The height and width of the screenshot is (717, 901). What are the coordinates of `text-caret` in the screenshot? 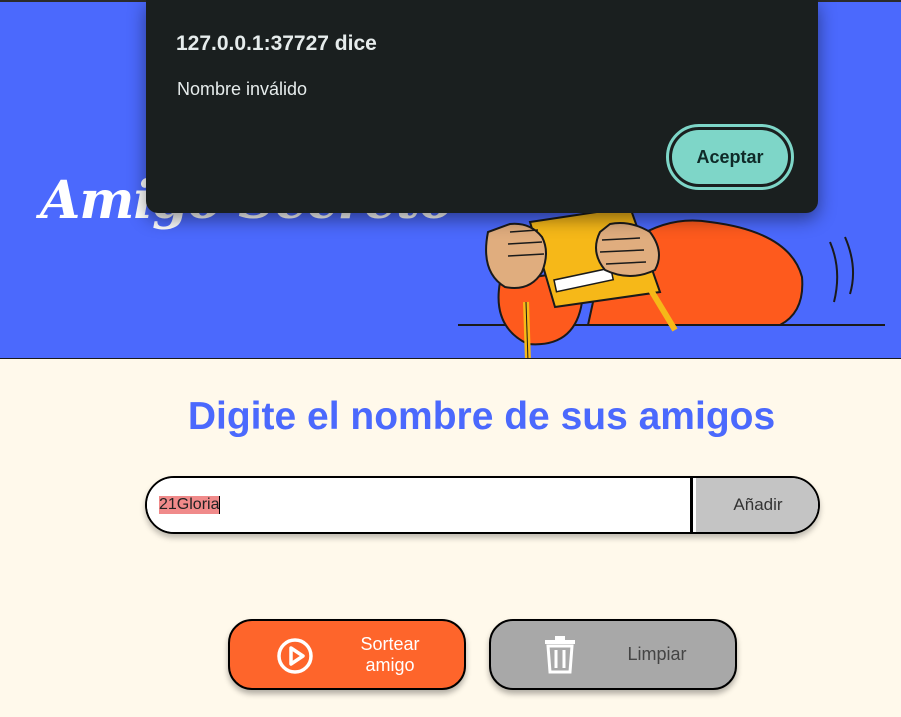 It's located at (220, 505).